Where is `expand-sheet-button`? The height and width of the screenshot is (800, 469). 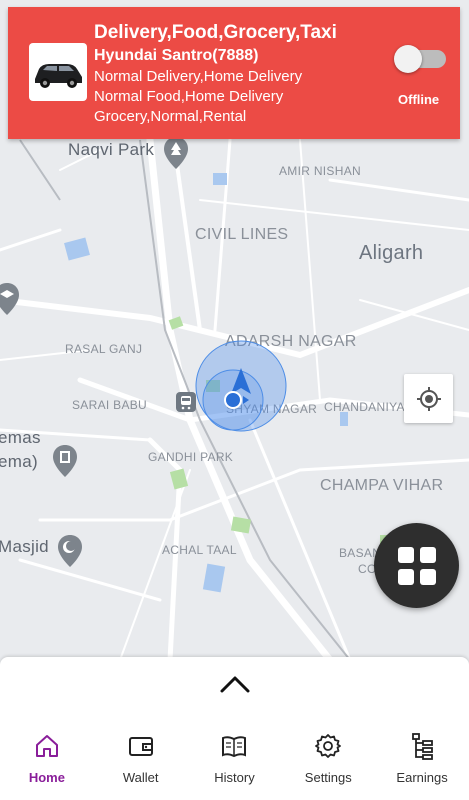 expand-sheet-button is located at coordinates (235, 684).